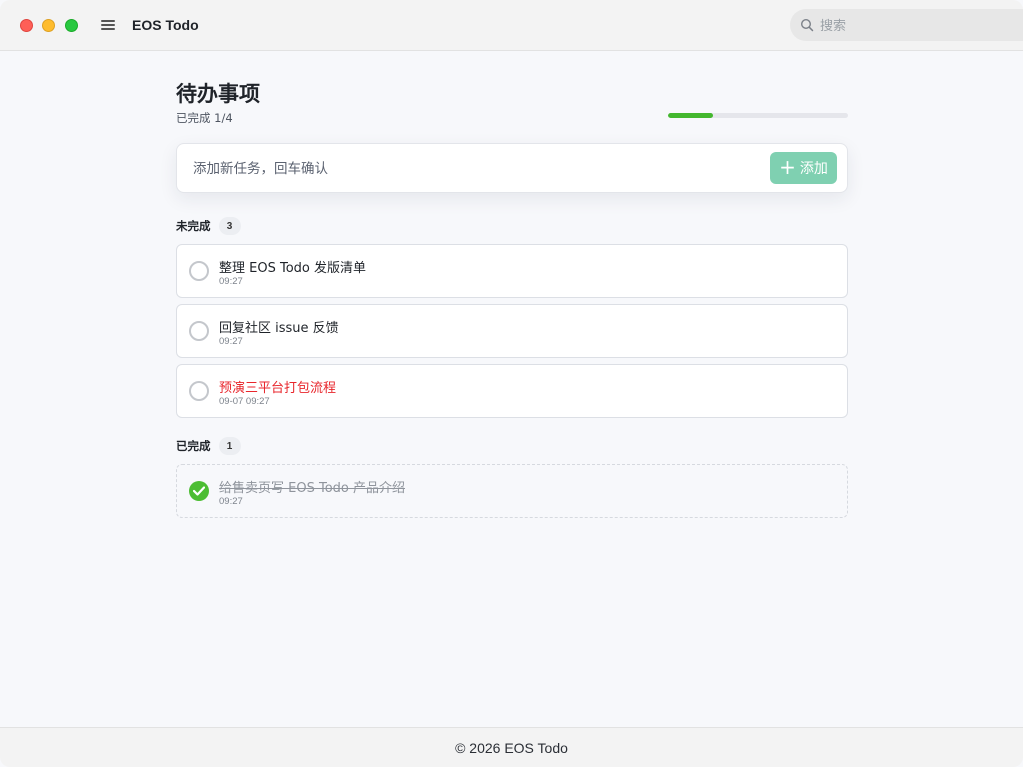 This screenshot has height=767, width=1023. Describe the element at coordinates (690, 115) in the screenshot. I see `progress-bar-fill` at that location.